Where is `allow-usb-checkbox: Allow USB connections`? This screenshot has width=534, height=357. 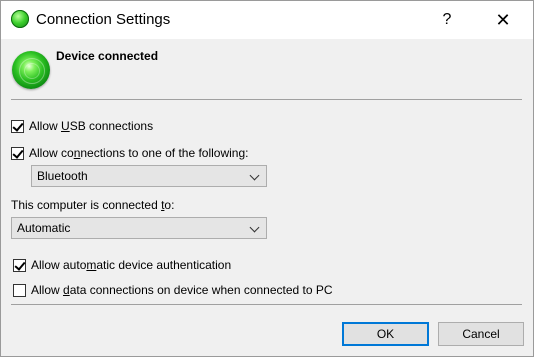
allow-usb-checkbox: Allow USB connections is located at coordinates (82, 126).